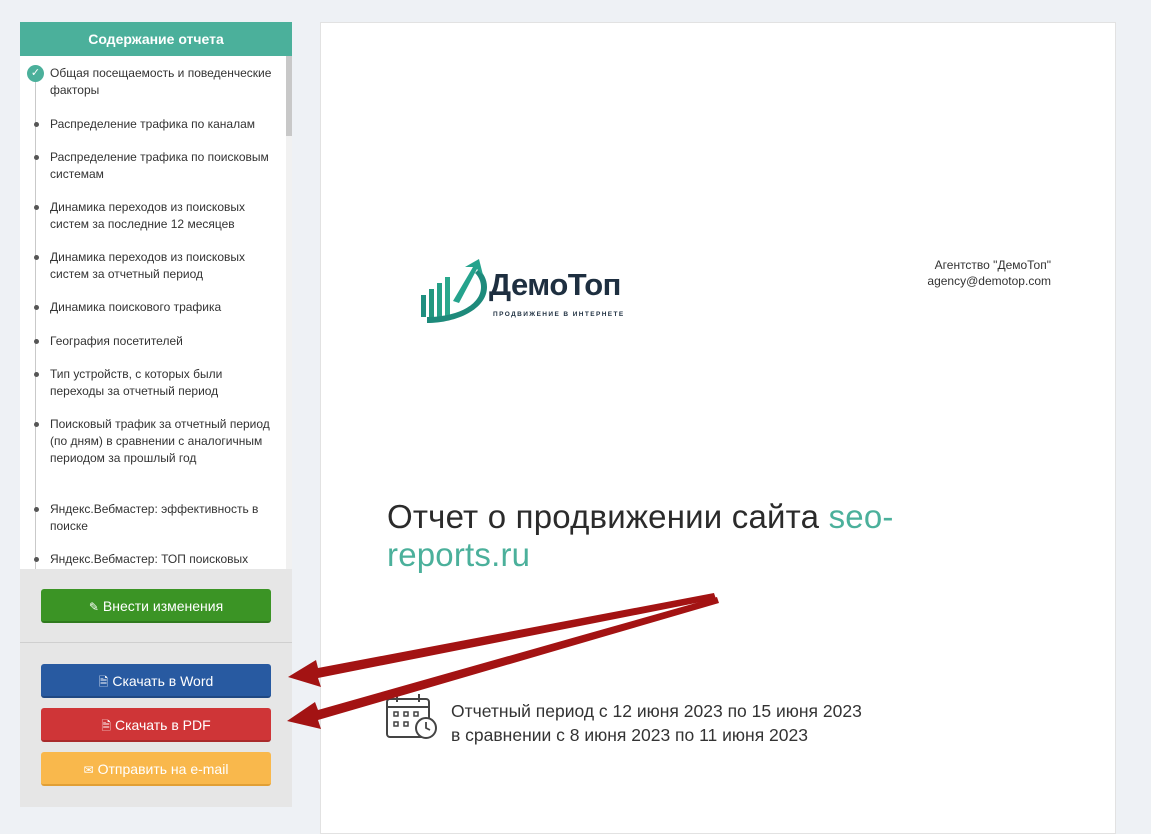  I want to click on pdf-file-icon: 🗎, so click(106, 726).